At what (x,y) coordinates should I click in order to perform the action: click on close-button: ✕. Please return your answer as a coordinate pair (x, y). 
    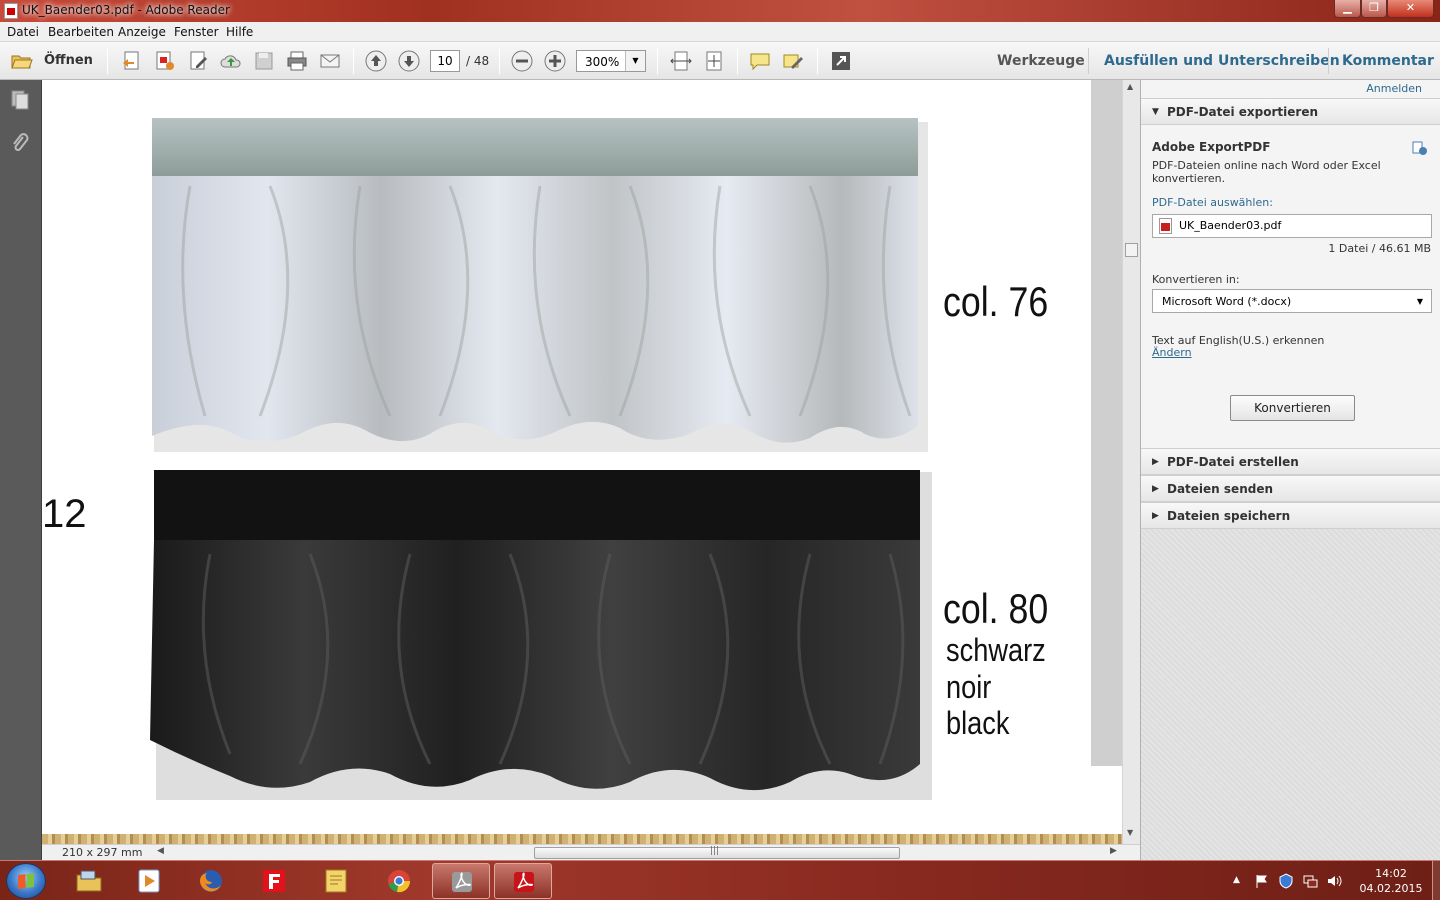
    Looking at the image, I should click on (1410, 9).